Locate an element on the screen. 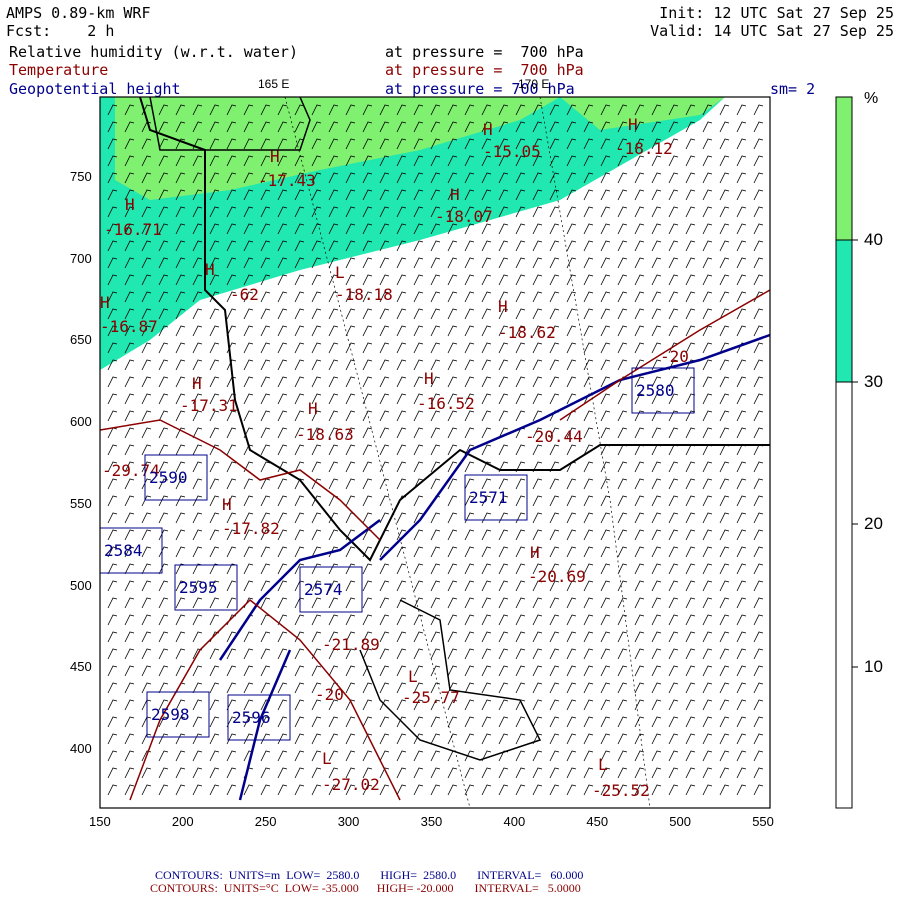  temperature-label: -16.87 is located at coordinates (129, 326).